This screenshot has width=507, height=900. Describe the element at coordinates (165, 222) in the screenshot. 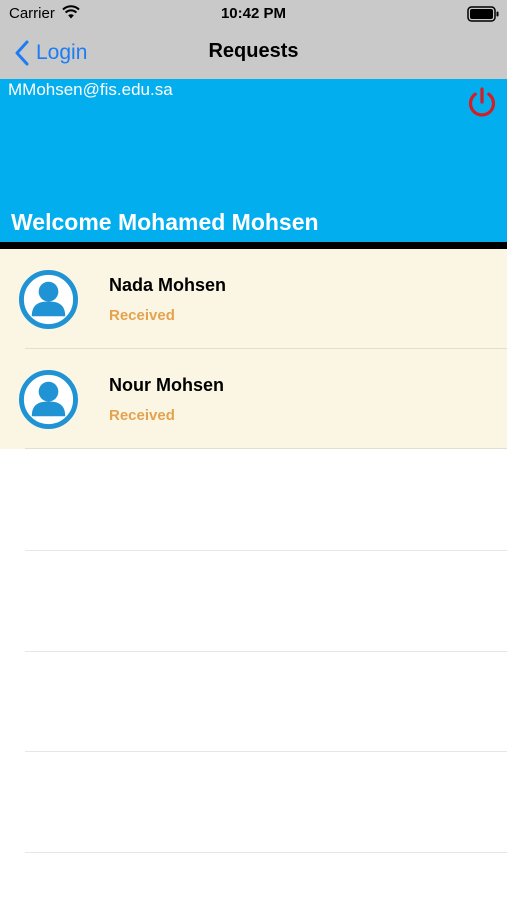

I see `welcome-message: Welcome Mohamed Mohsen` at that location.